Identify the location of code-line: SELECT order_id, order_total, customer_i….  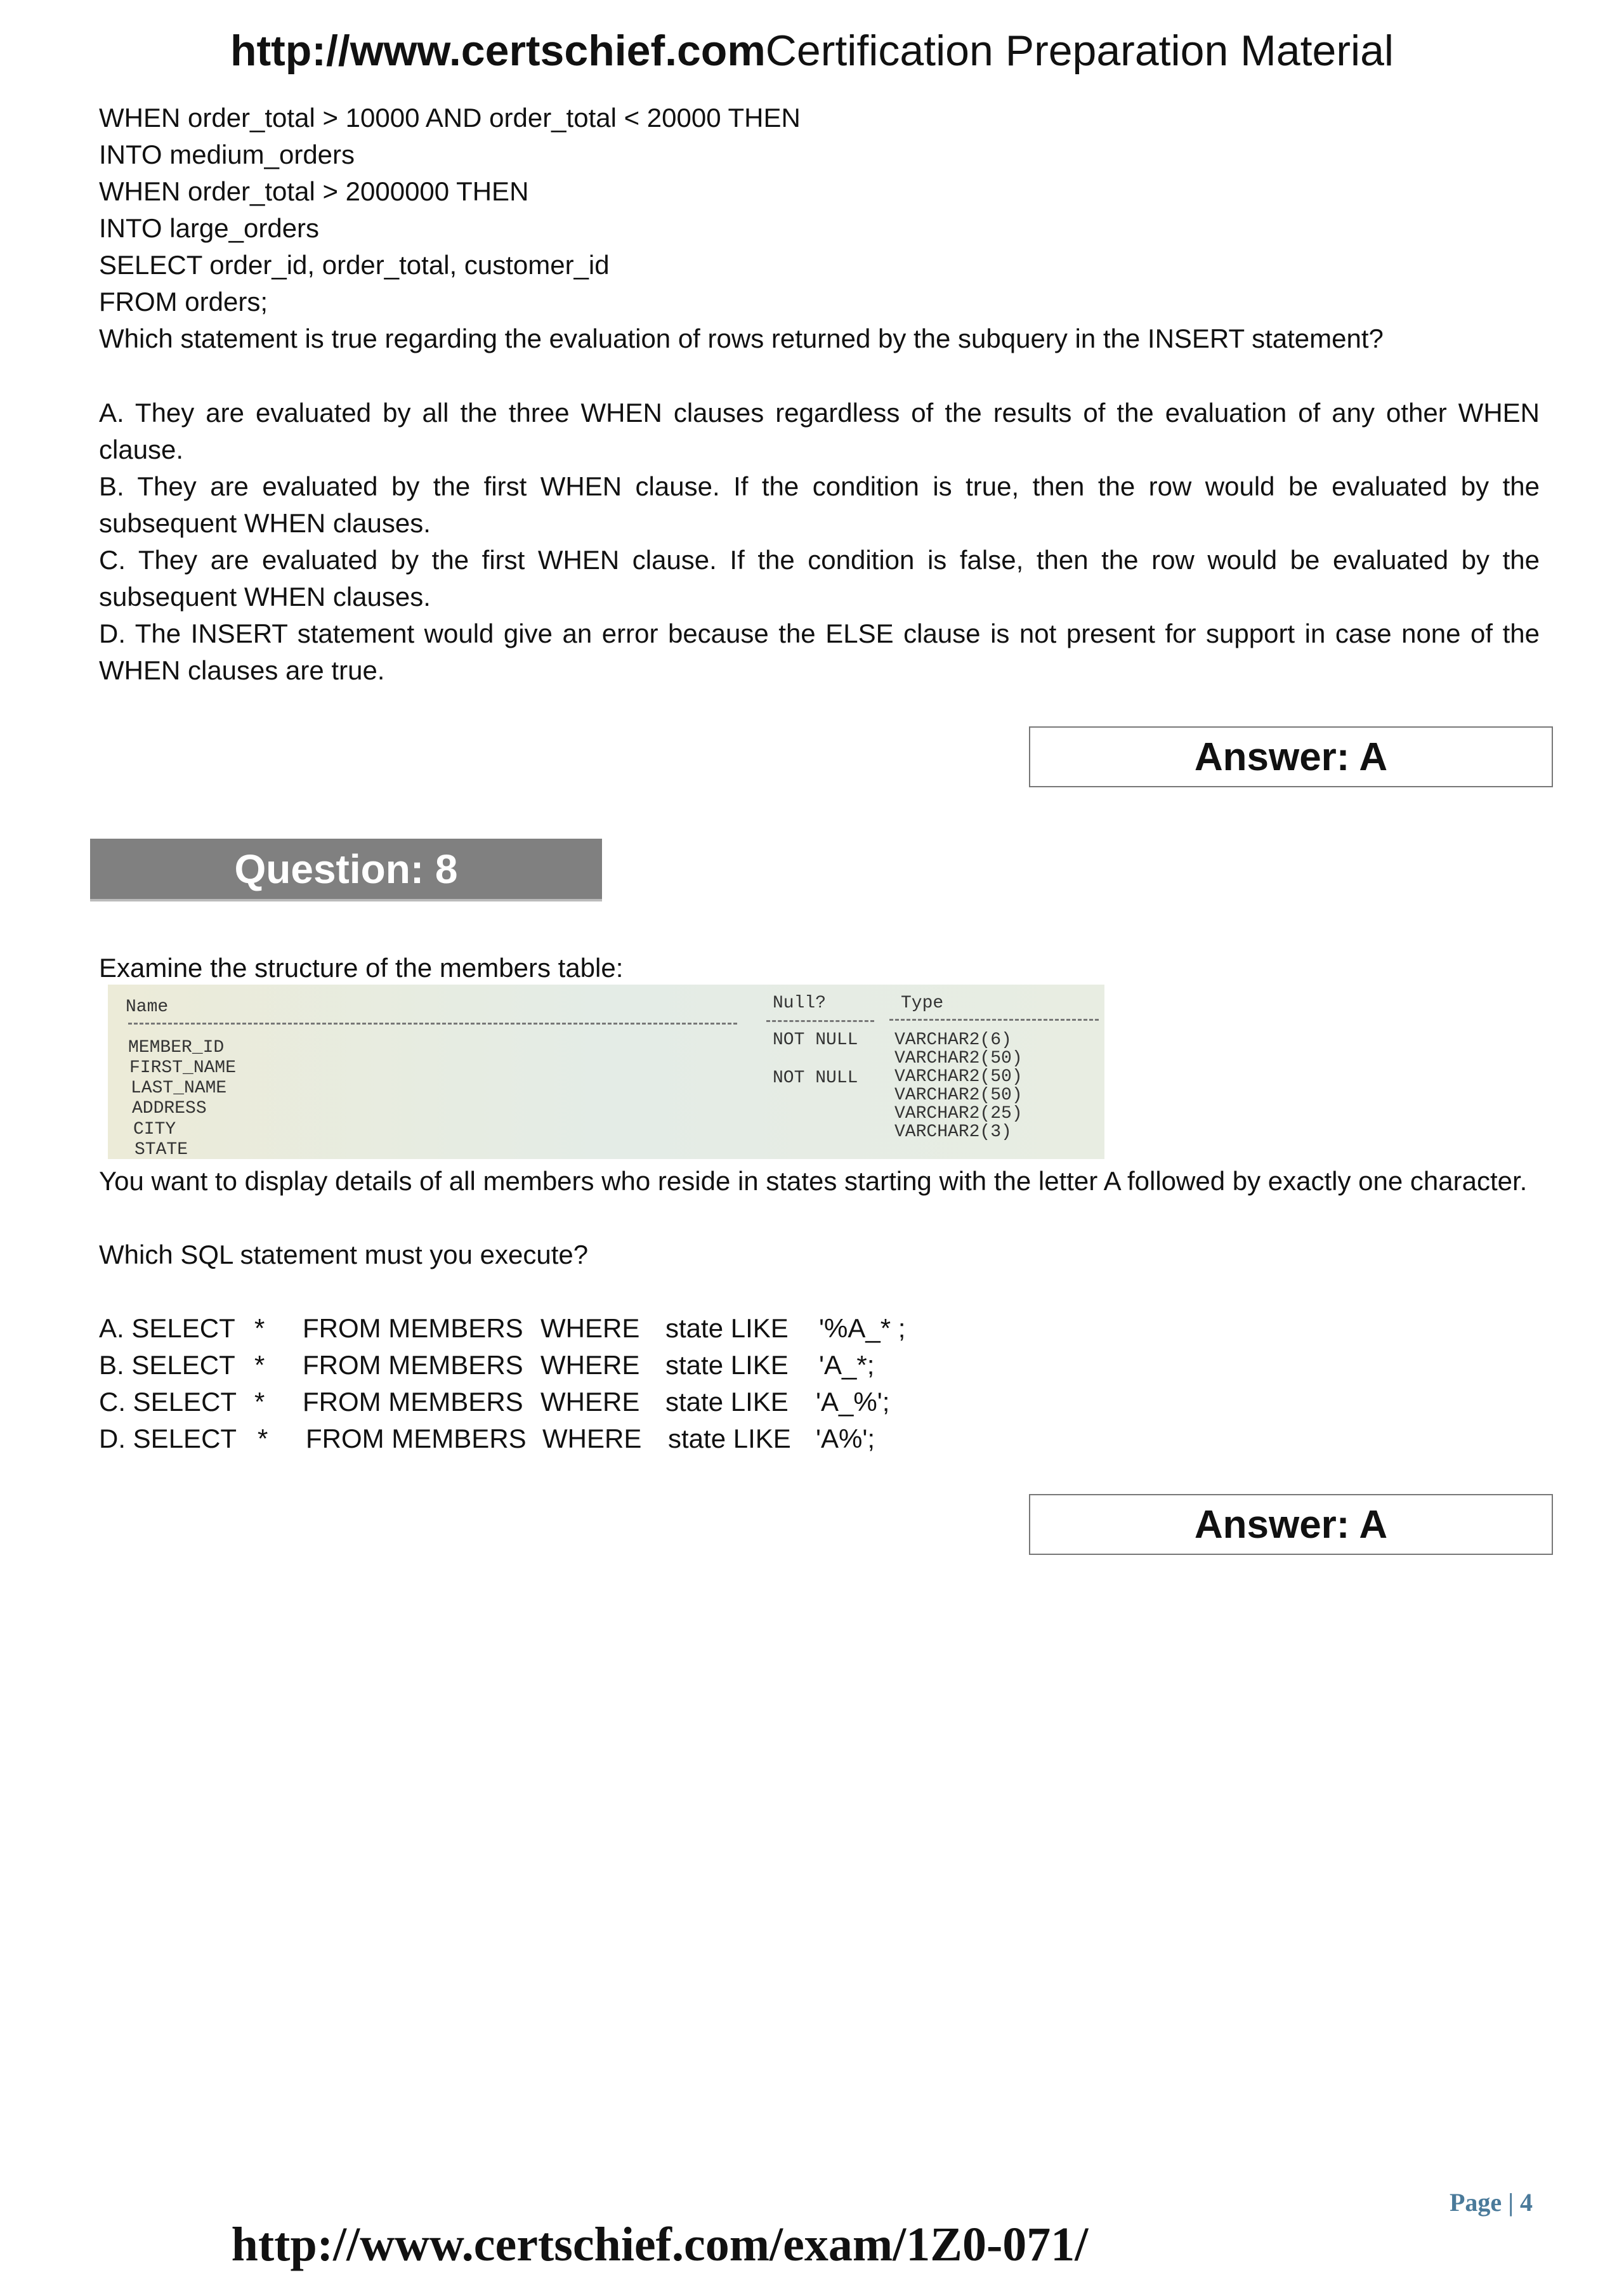
(354, 265).